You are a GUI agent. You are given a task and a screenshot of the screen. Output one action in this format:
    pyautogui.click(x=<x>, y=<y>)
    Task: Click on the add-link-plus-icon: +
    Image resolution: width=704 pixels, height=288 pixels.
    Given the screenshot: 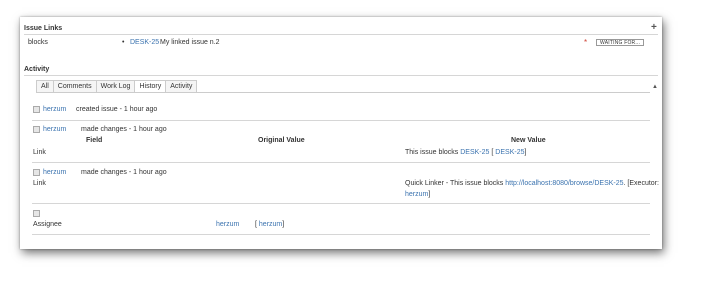 What is the action you would take?
    pyautogui.click(x=654, y=28)
    